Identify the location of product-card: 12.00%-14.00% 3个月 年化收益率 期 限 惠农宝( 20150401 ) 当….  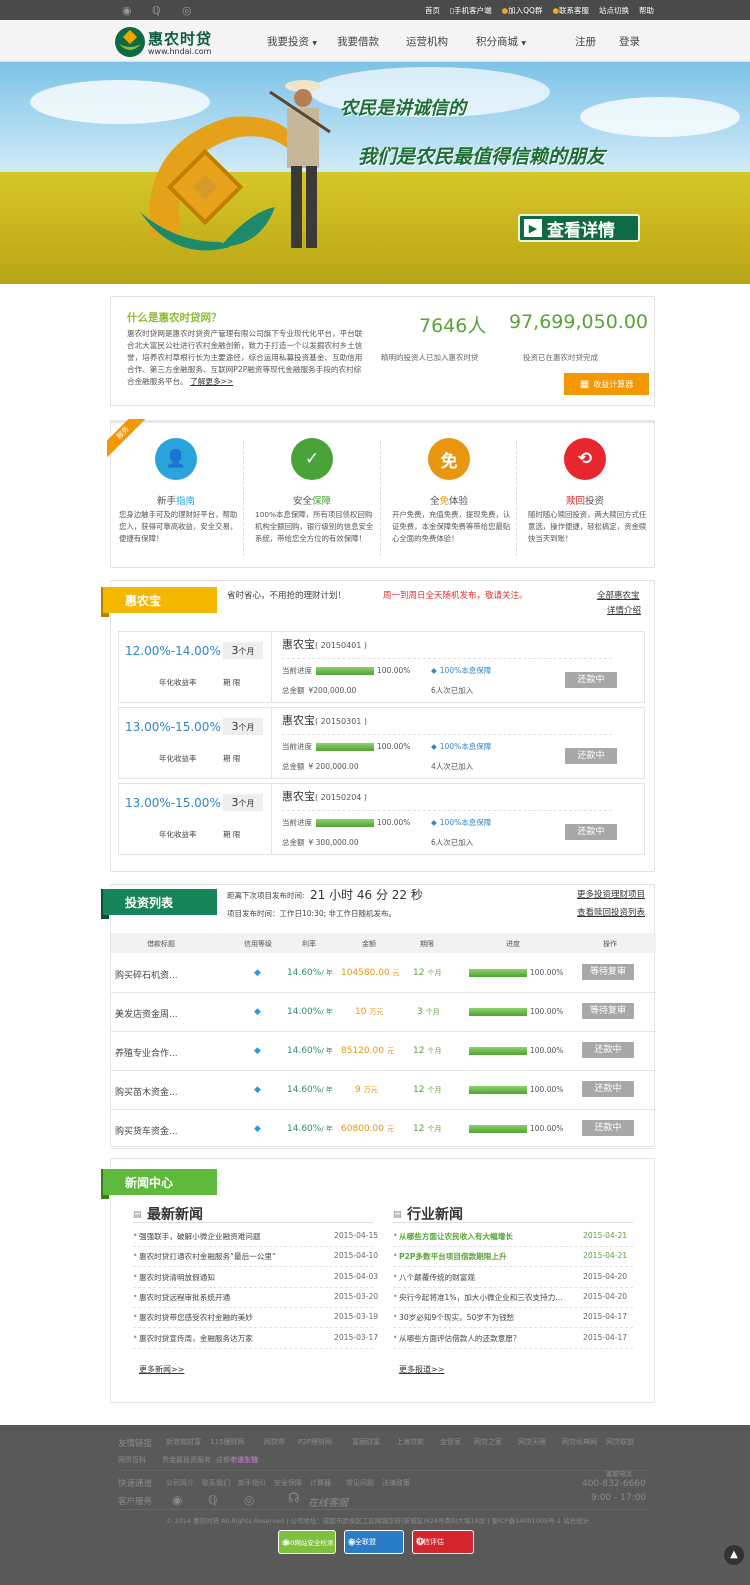
(381, 667).